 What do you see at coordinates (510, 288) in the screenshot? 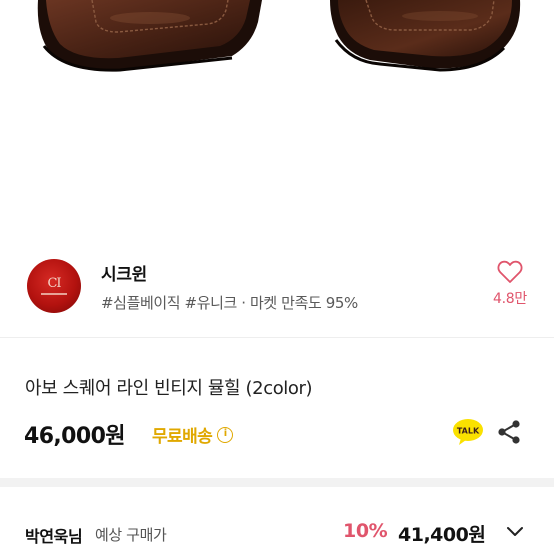
I see `like-button: 4.8만` at bounding box center [510, 288].